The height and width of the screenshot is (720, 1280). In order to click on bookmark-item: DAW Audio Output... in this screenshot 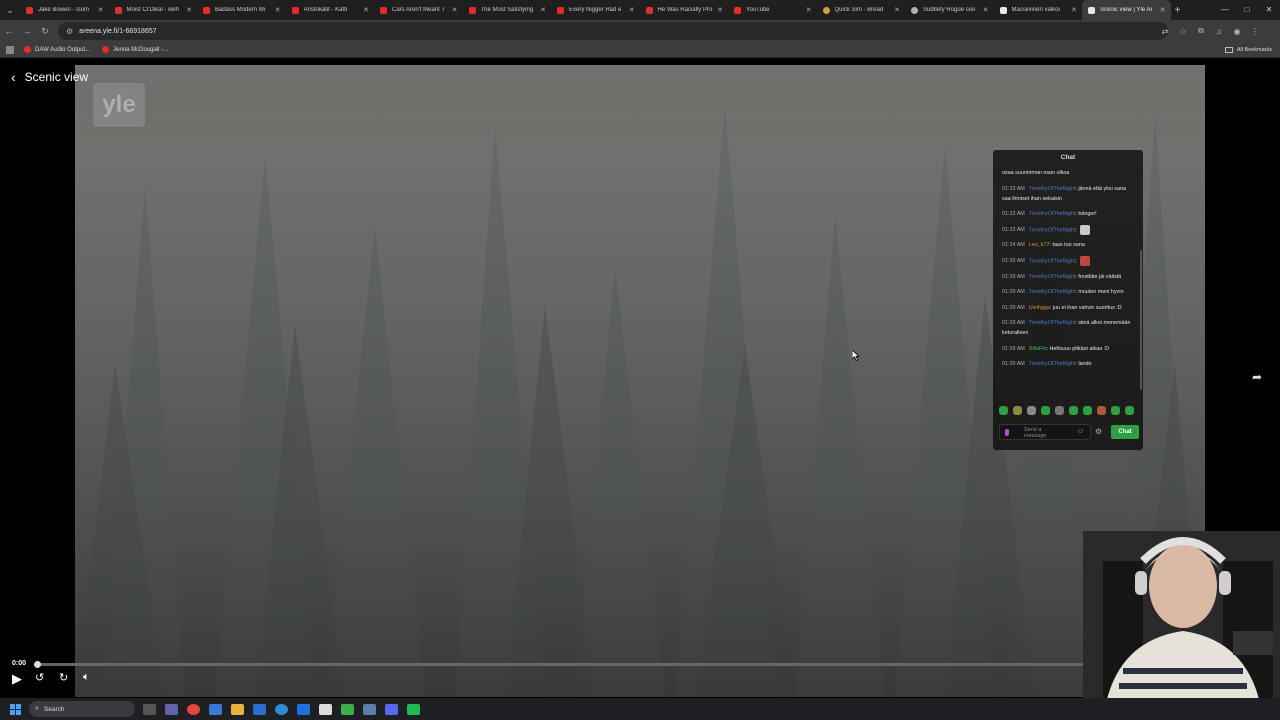, I will do `click(57, 49)`.